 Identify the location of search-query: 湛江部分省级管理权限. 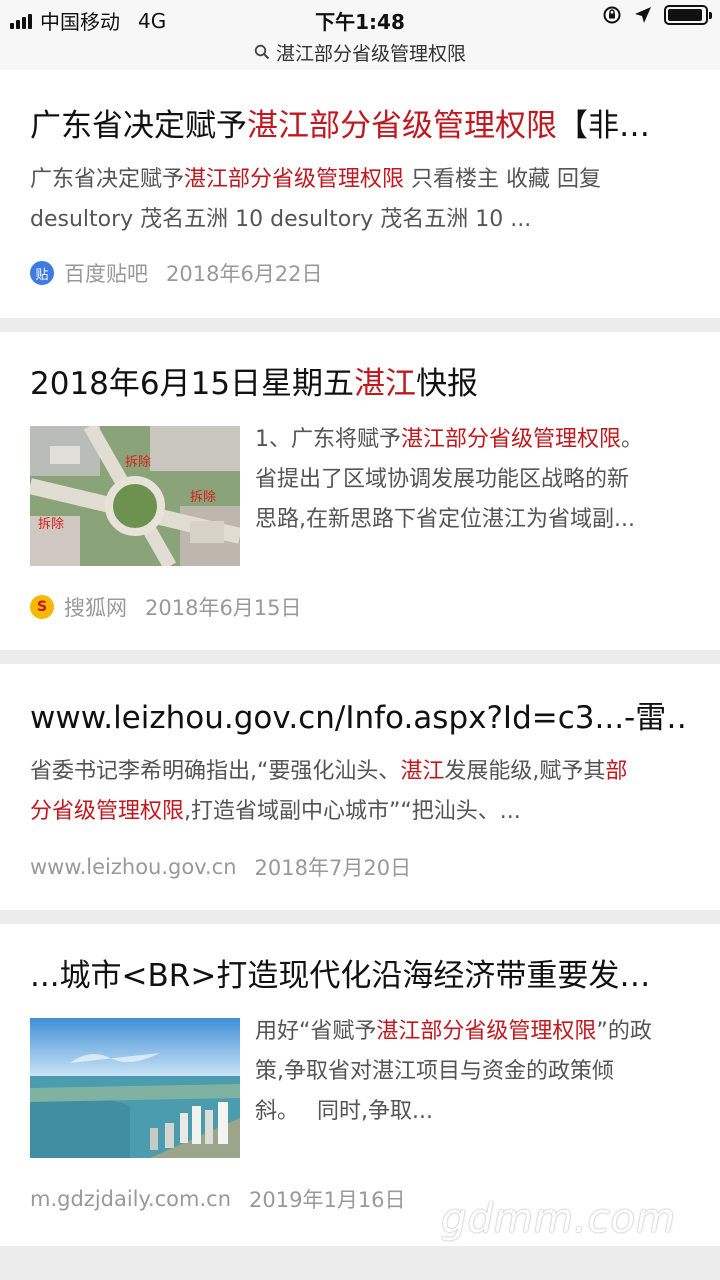
(370, 53).